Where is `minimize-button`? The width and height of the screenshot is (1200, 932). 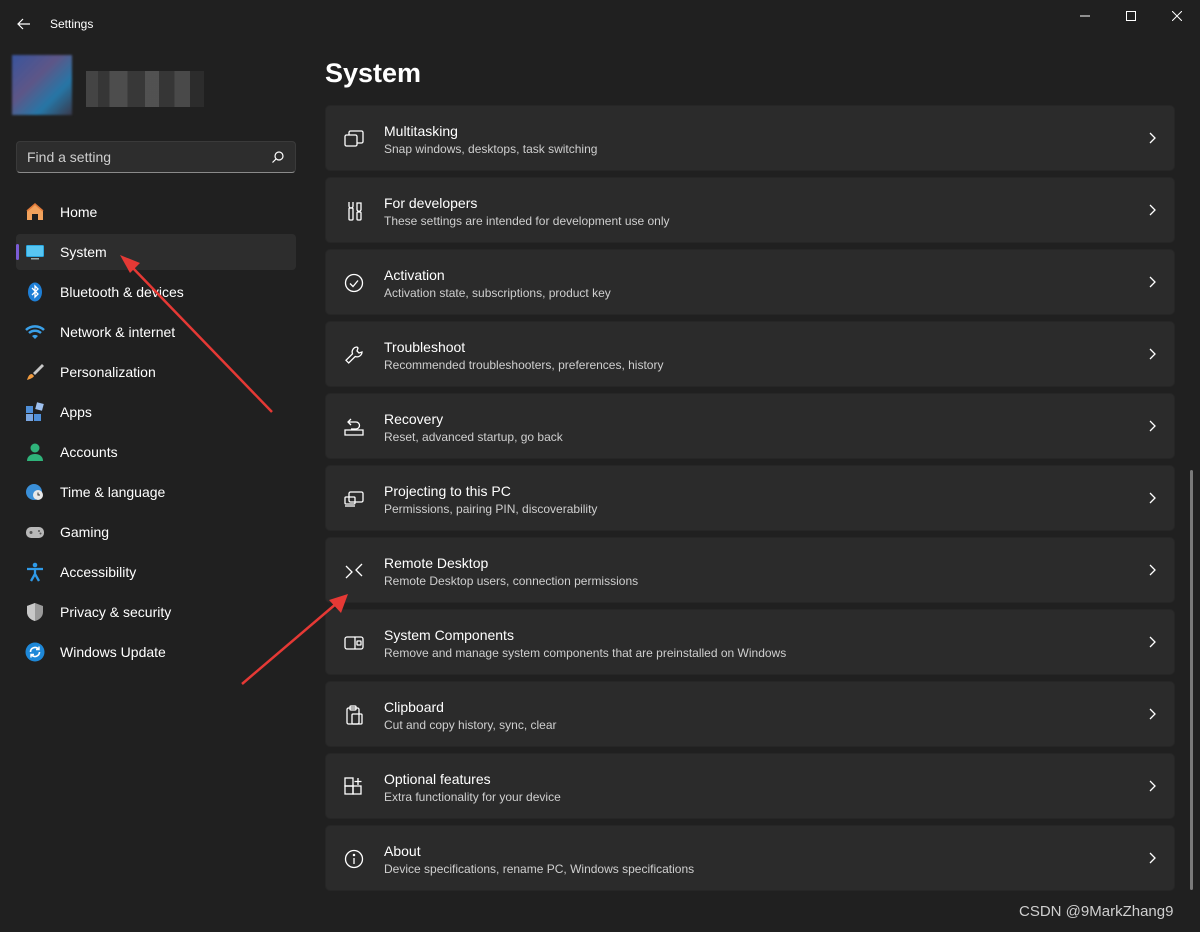
minimize-button is located at coordinates (1085, 16).